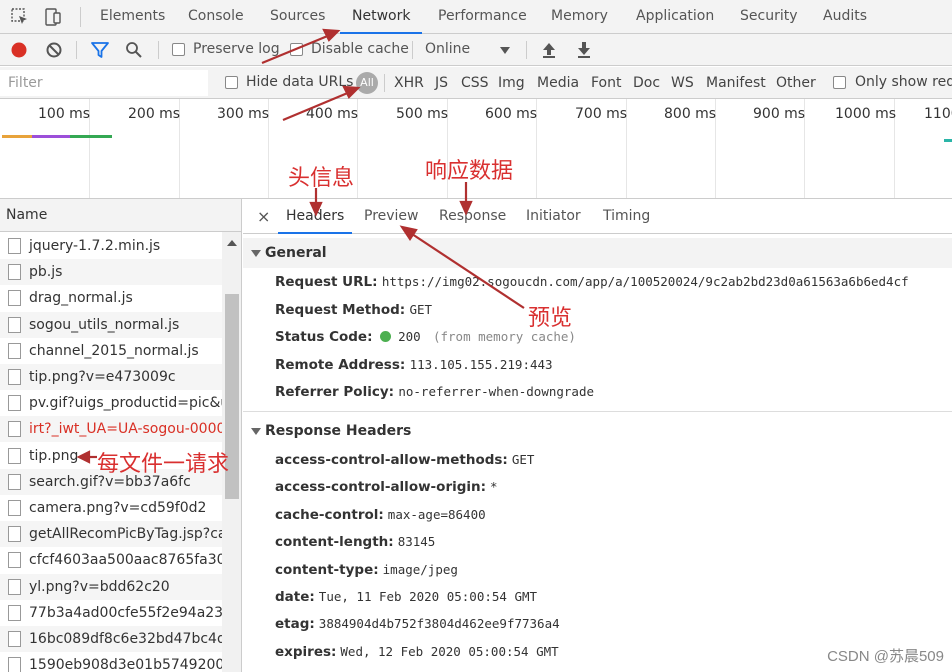 The height and width of the screenshot is (672, 952). What do you see at coordinates (54, 50) in the screenshot?
I see `clear-icon` at bounding box center [54, 50].